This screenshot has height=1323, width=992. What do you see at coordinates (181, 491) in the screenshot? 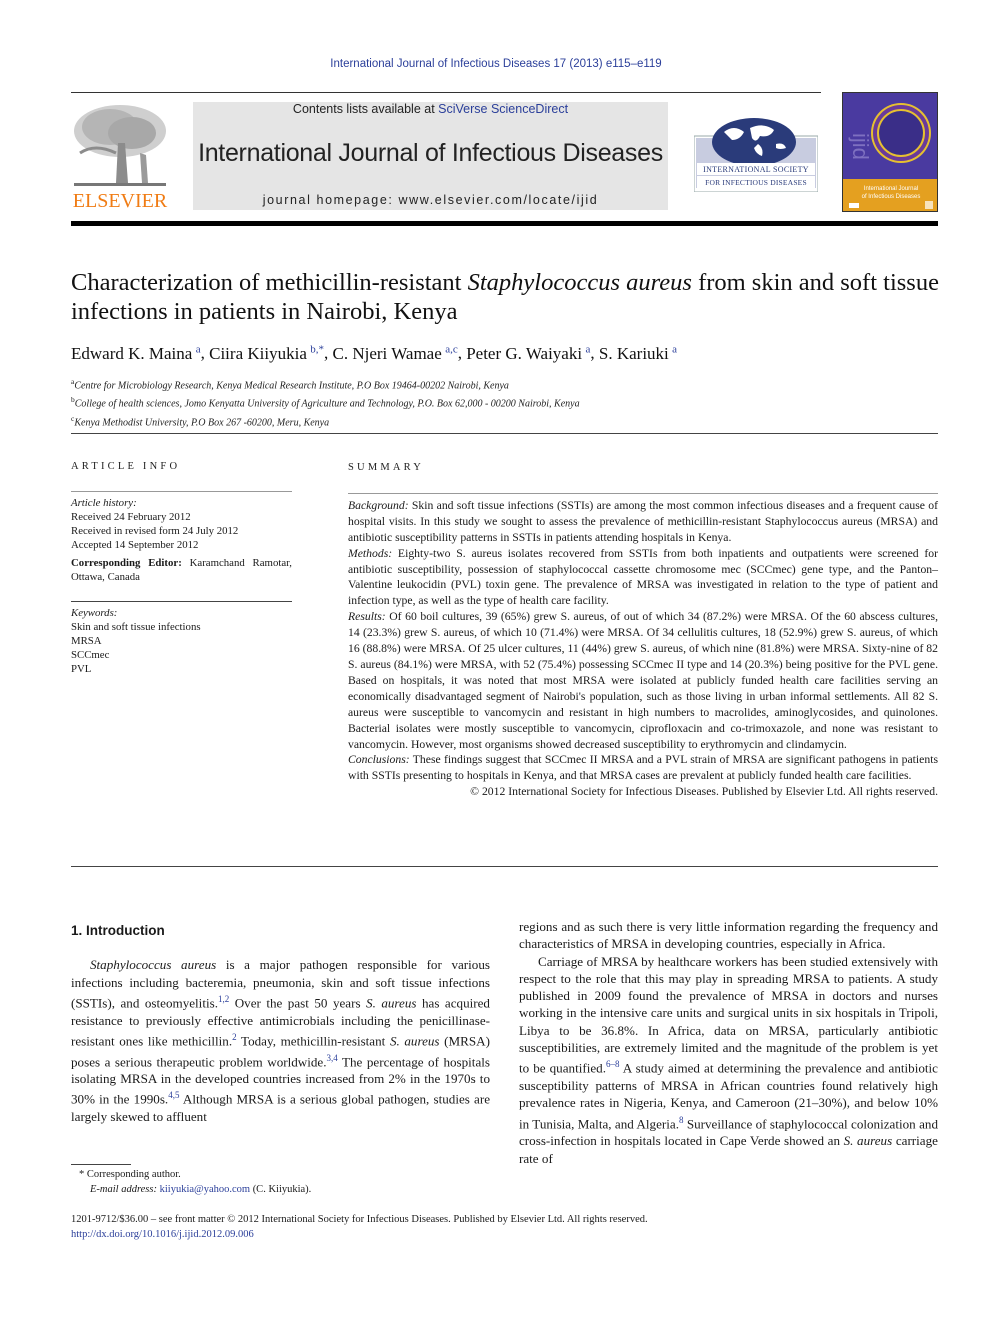
I see `article-info-divider` at bounding box center [181, 491].